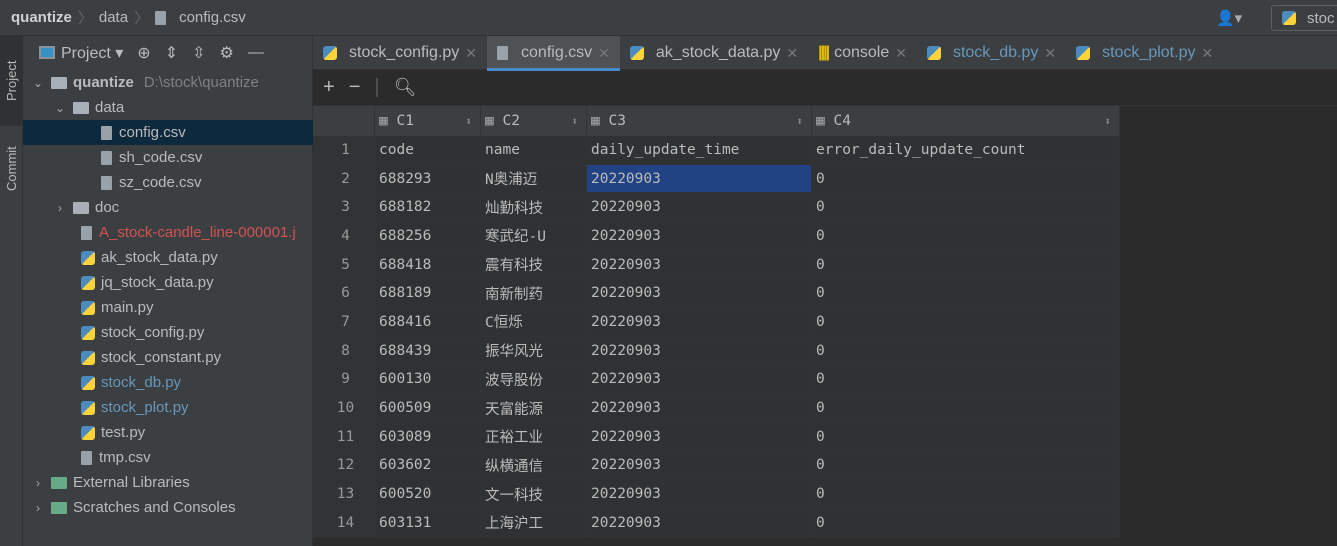  What do you see at coordinates (168, 257) in the screenshot?
I see `tree-item: ak_stock_data.py` at bounding box center [168, 257].